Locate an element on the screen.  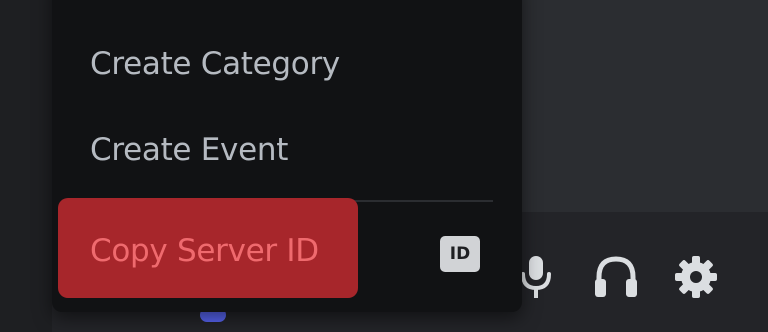
headset-button is located at coordinates (616, 277).